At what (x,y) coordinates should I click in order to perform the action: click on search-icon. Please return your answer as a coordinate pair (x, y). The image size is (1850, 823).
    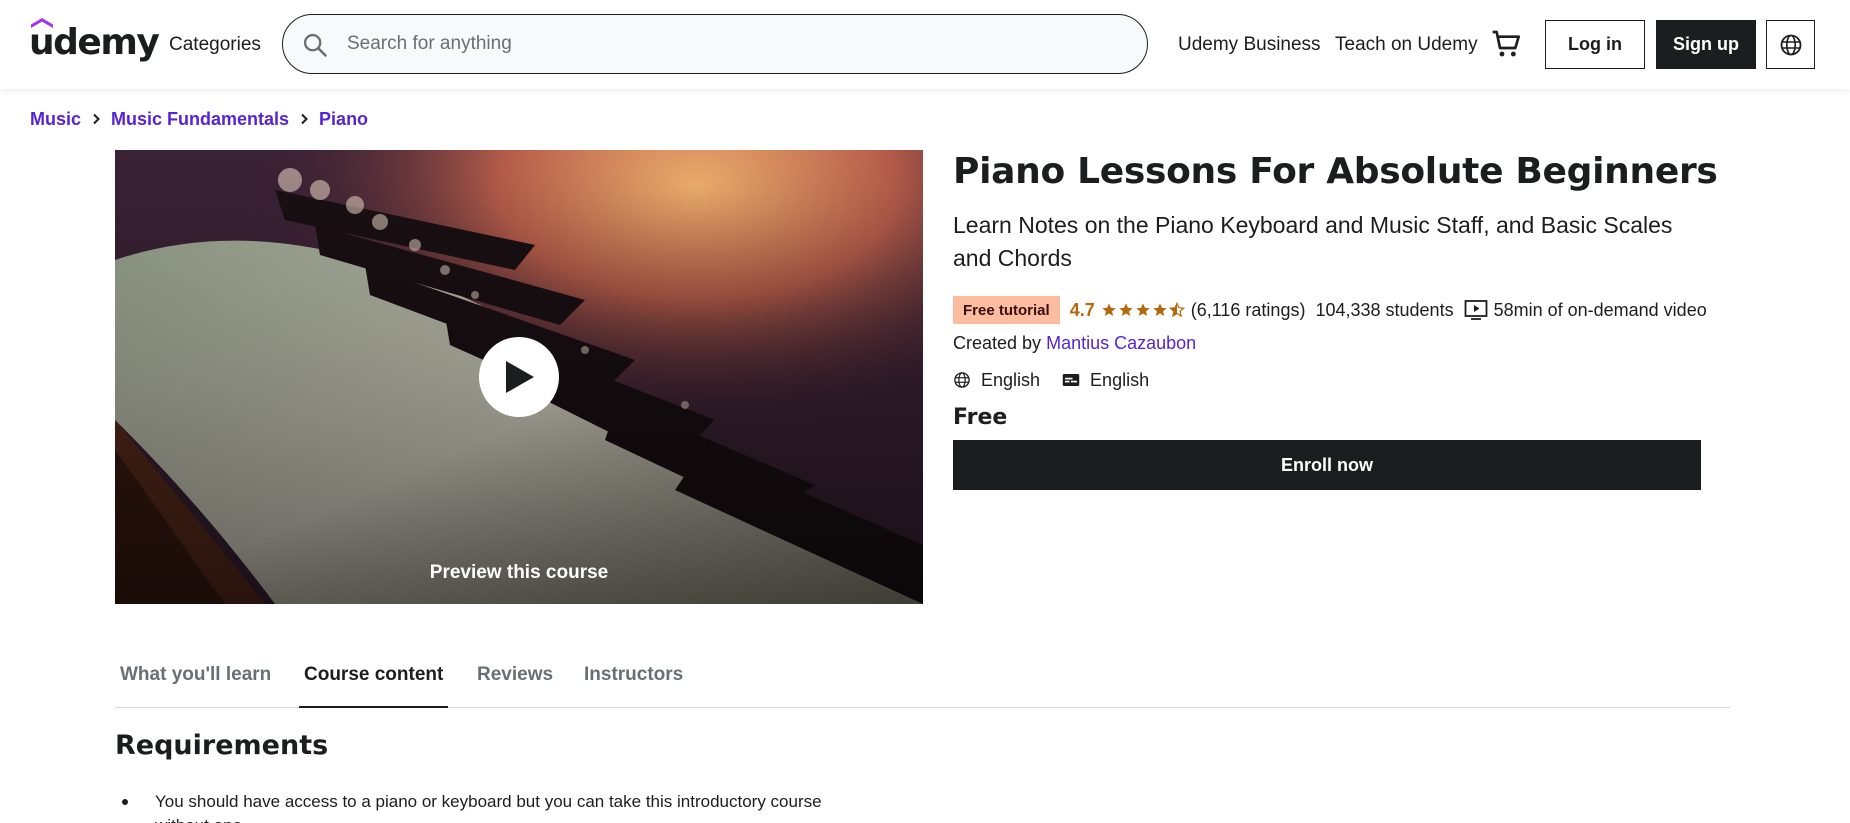
    Looking at the image, I should click on (315, 45).